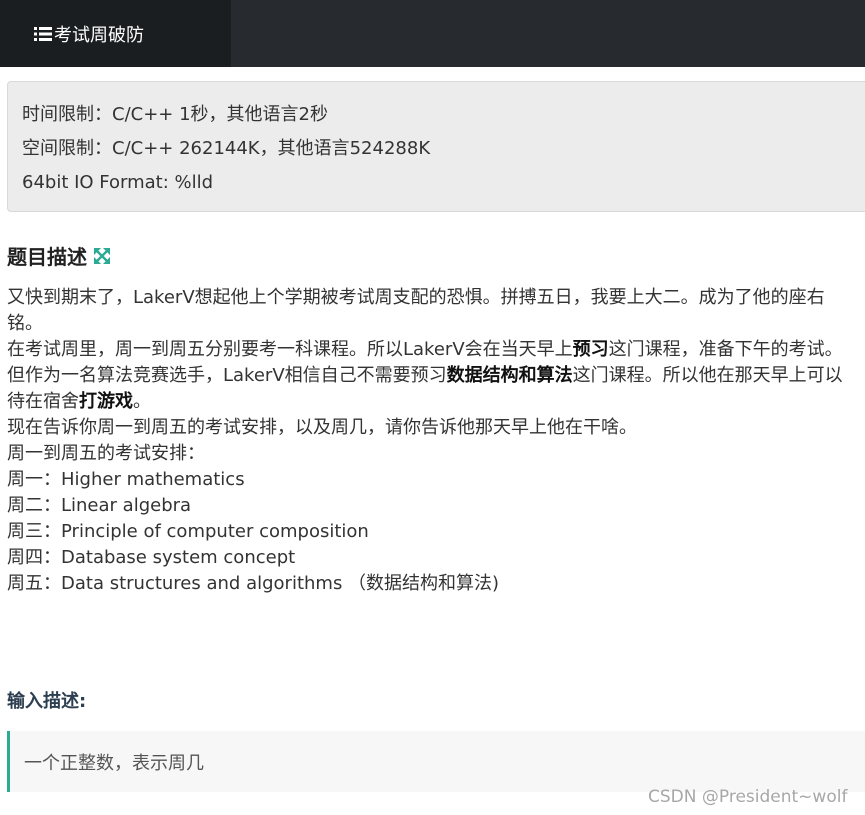  I want to click on schedule-item: 周三：Principle of computer composition, so click(188, 531).